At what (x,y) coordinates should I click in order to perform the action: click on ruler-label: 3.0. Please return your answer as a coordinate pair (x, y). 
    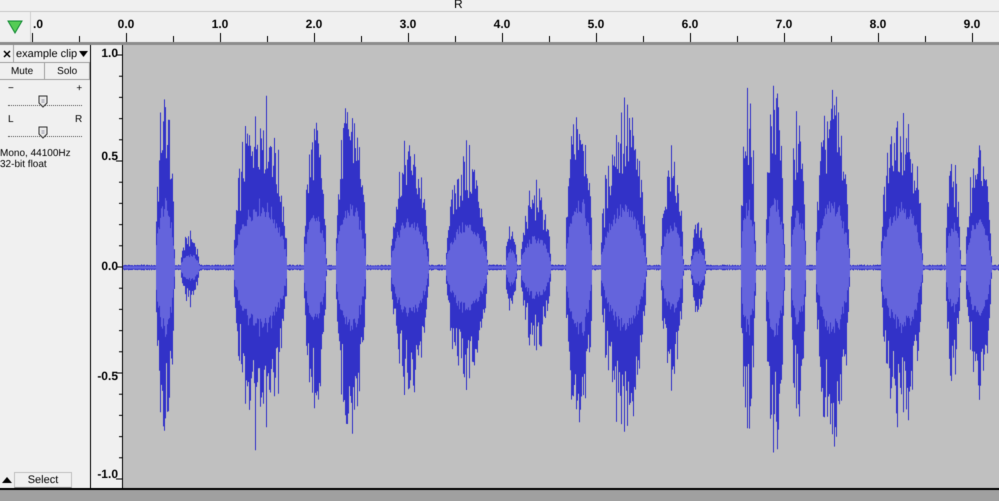
    Looking at the image, I should click on (408, 24).